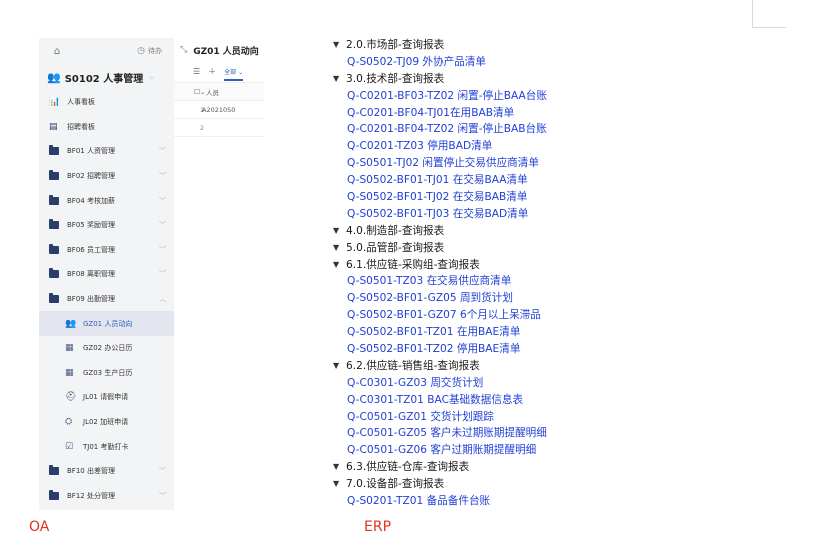 The width and height of the screenshot is (814, 547). I want to click on tree-category: ▼ 5.0.品管部-查询报表, so click(463, 247).